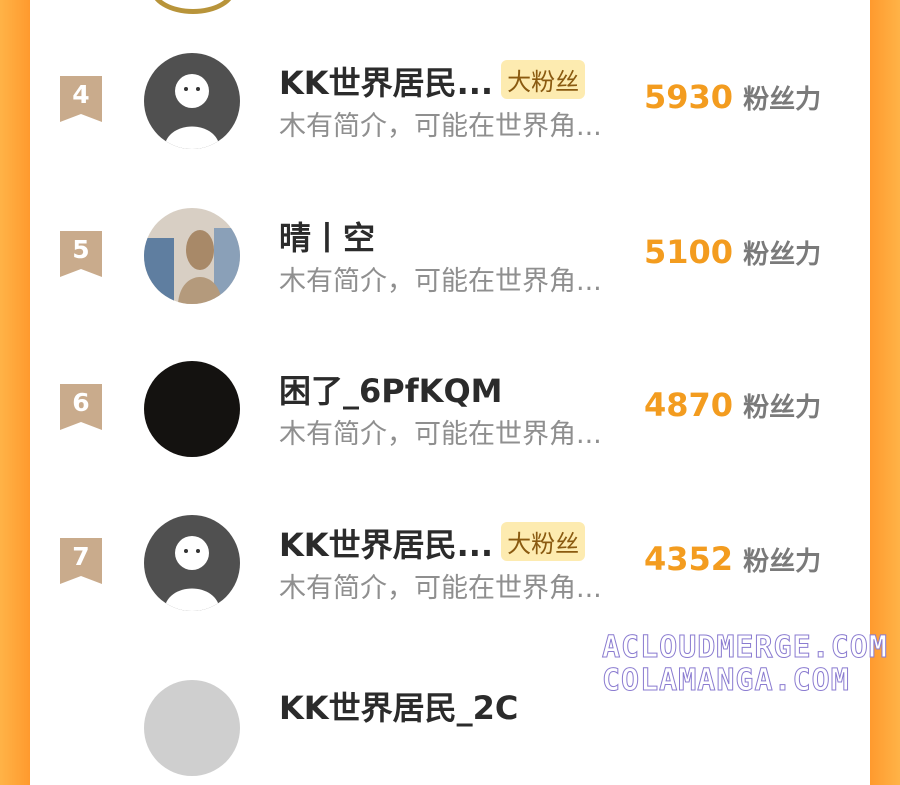 The width and height of the screenshot is (900, 785). Describe the element at coordinates (81, 99) in the screenshot. I see `rank-ribbon: 4` at that location.